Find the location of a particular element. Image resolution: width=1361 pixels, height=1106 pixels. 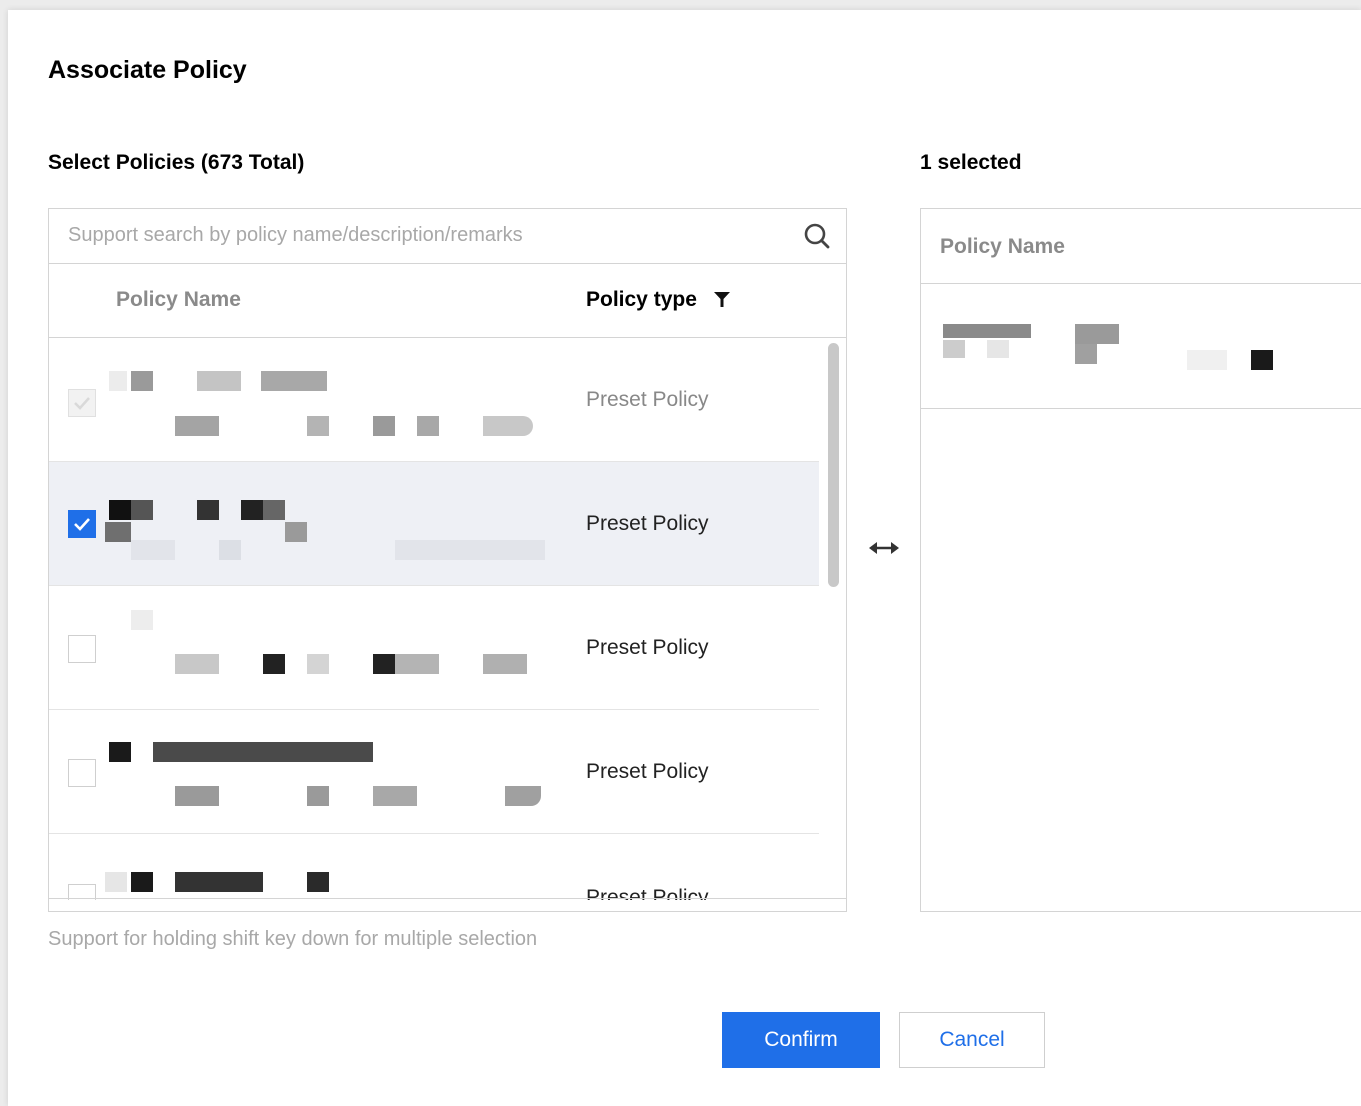

table-header: Policy Name Policy type is located at coordinates (447, 301).